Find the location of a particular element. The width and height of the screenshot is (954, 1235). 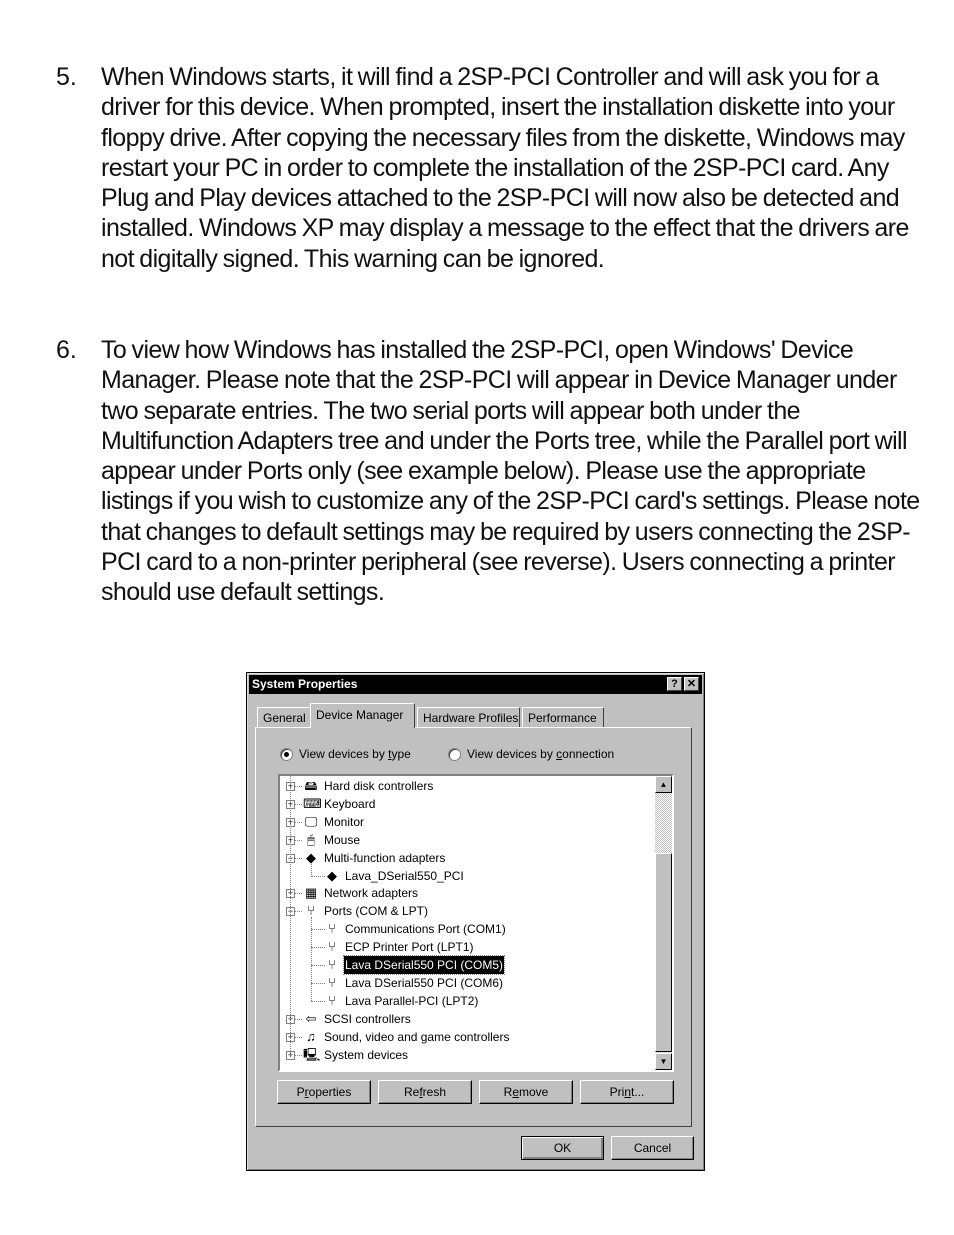

properties-button: Properties is located at coordinates (324, 1092).